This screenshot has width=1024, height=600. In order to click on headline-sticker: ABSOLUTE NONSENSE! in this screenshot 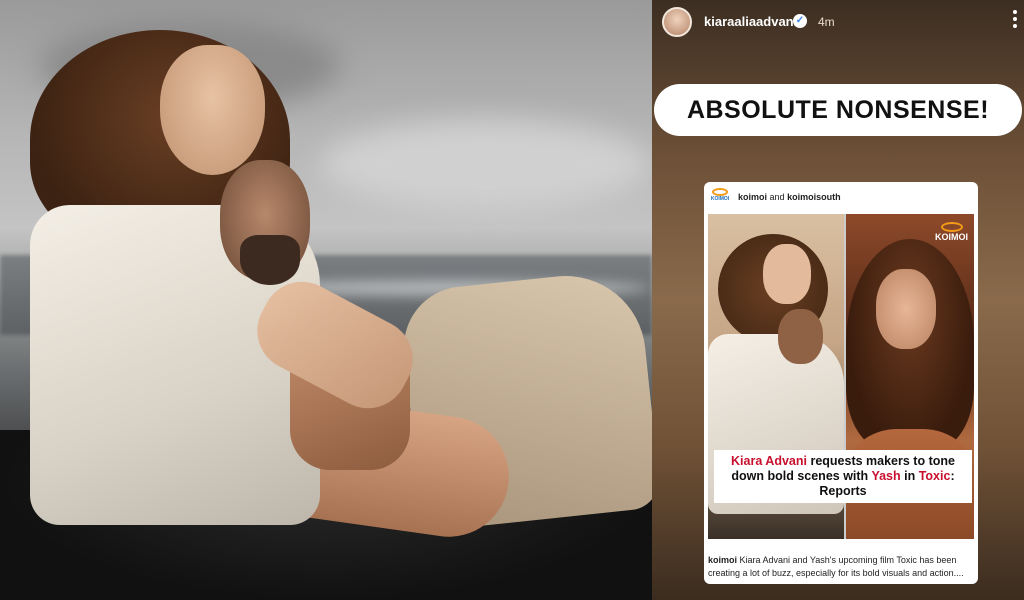, I will do `click(838, 110)`.